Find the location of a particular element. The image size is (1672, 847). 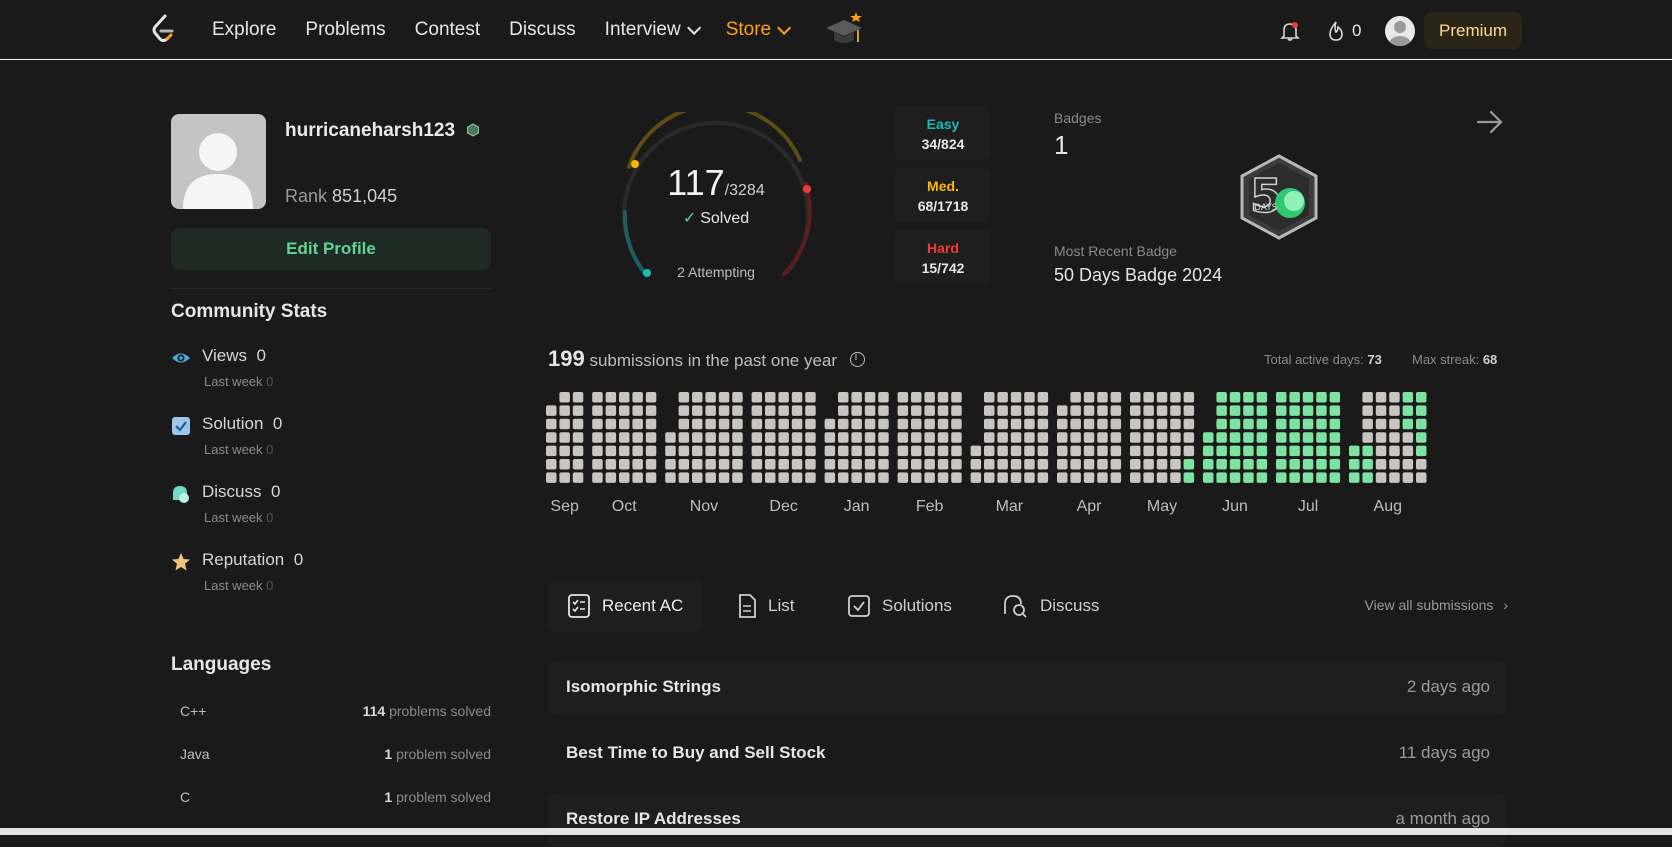

graduation-cap-icon is located at coordinates (844, 30).